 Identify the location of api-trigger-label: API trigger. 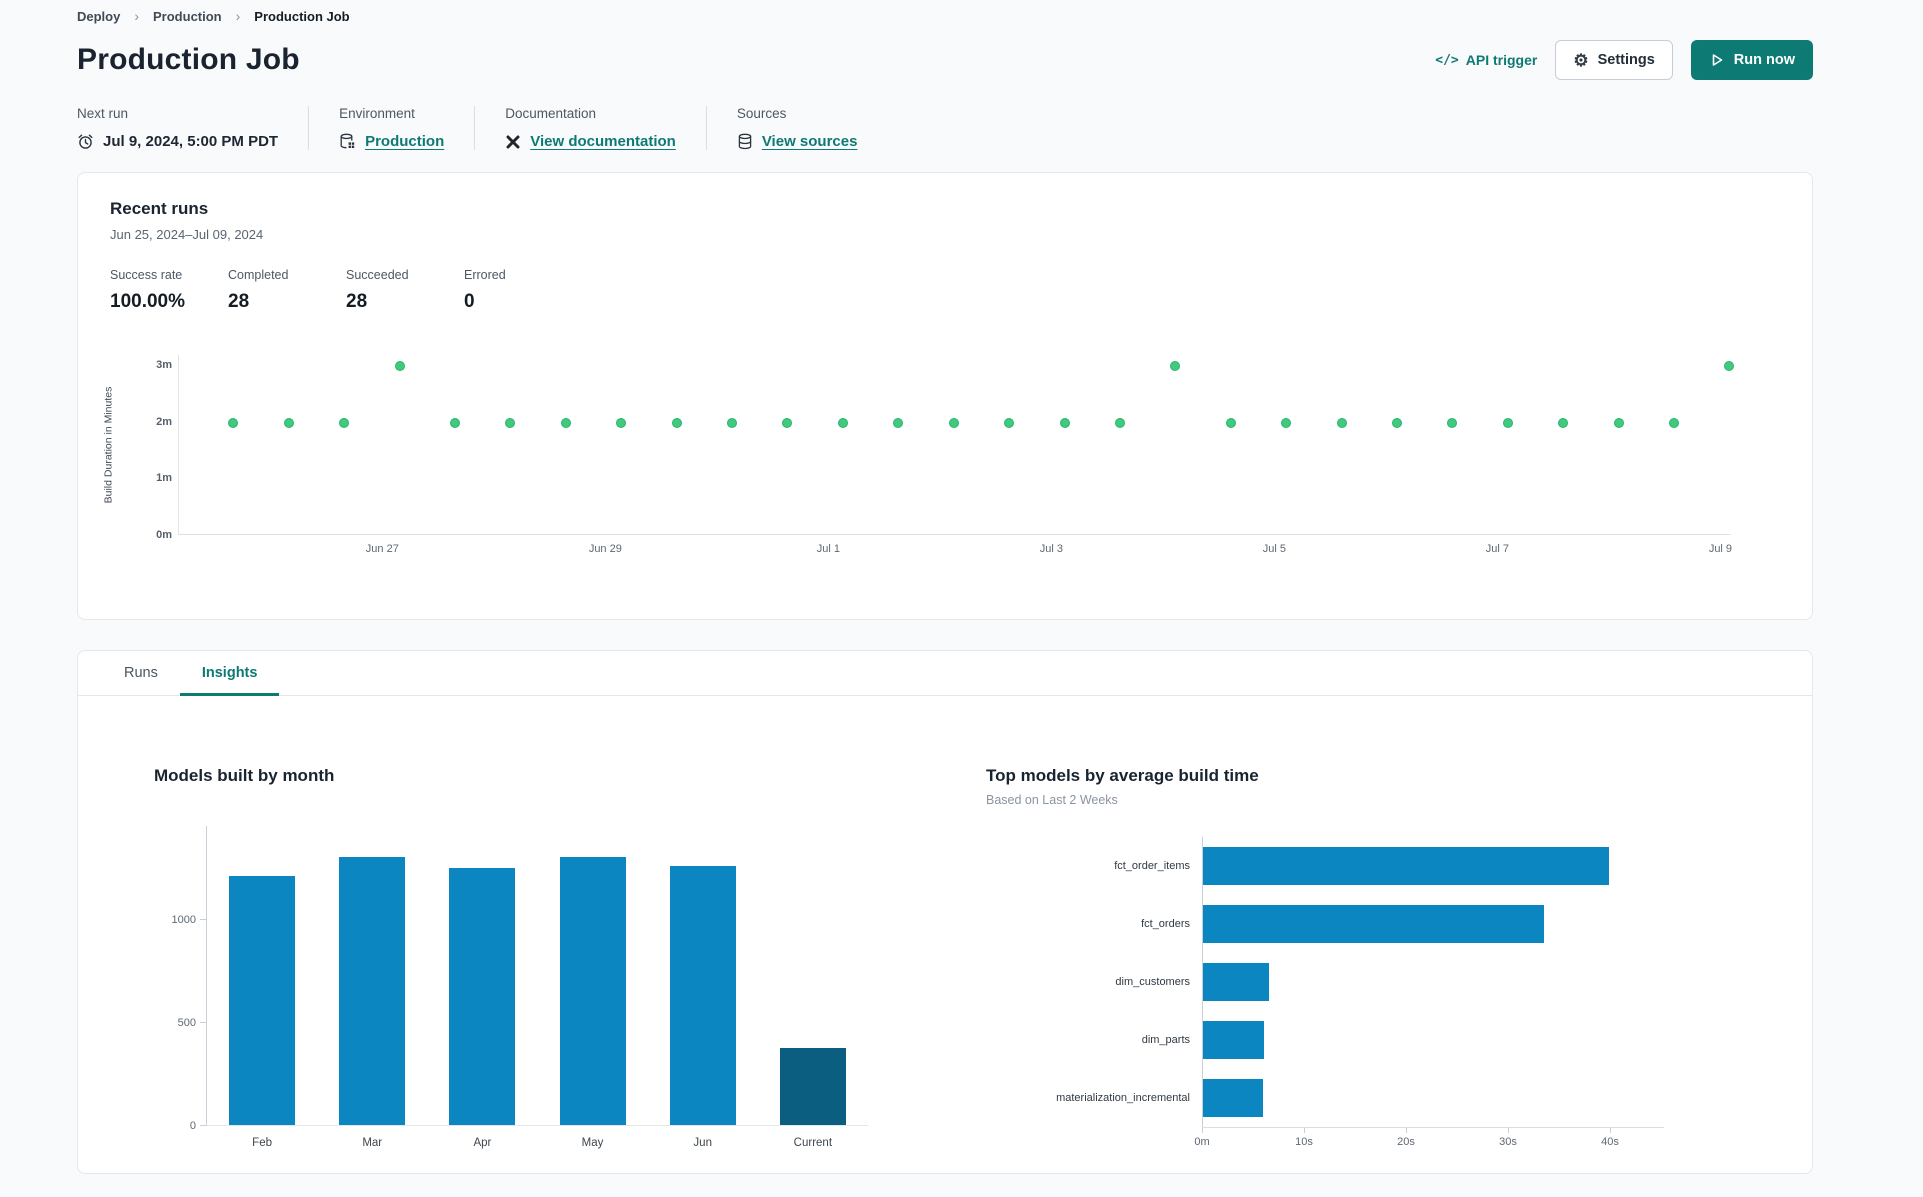
(1501, 60).